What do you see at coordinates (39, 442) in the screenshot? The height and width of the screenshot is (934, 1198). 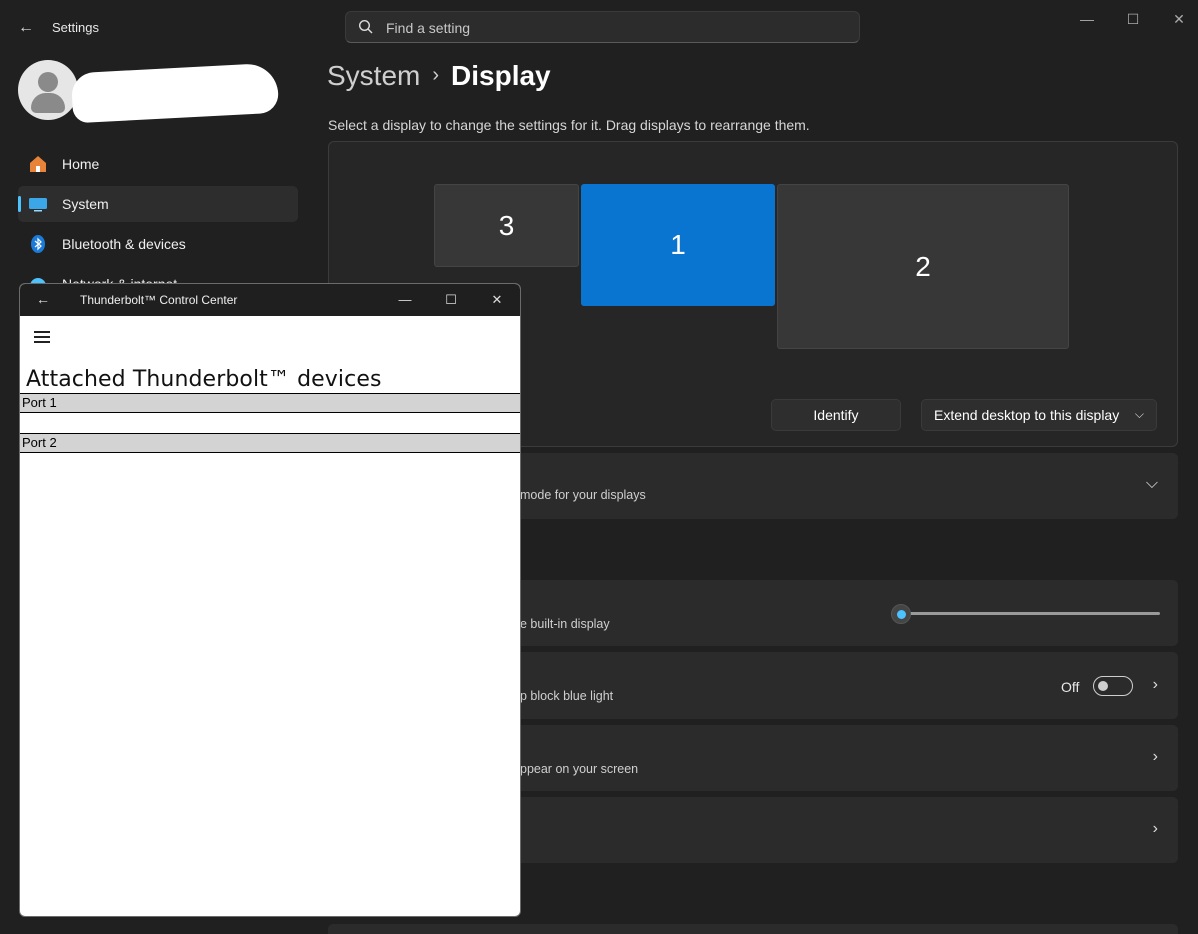 I see `port-label: Port 2` at bounding box center [39, 442].